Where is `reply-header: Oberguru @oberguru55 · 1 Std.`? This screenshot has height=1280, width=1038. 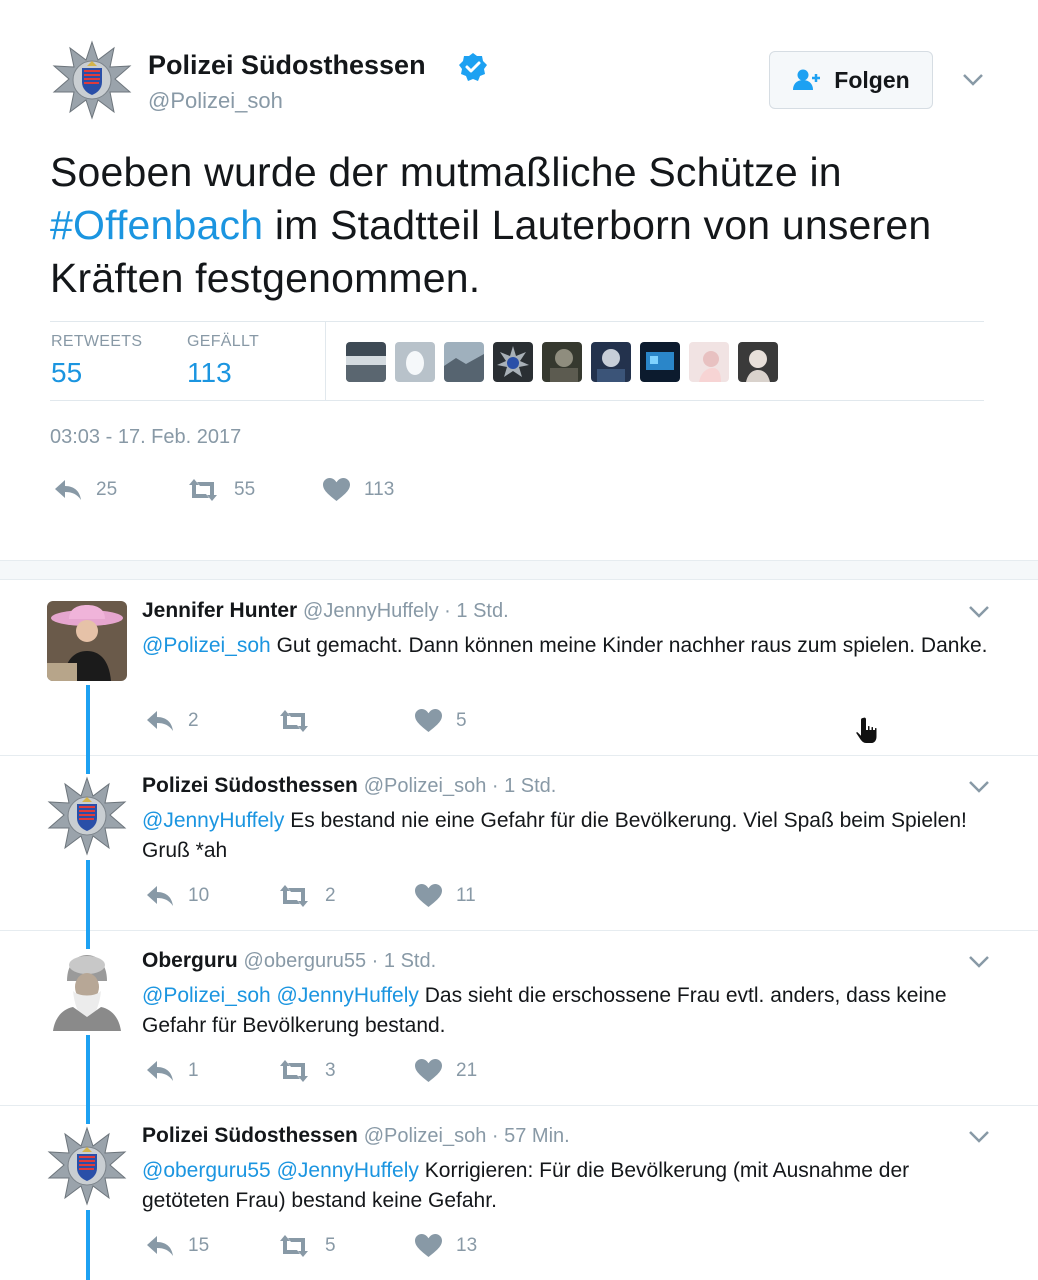 reply-header: Oberguru @oberguru55 · 1 Std. is located at coordinates (289, 961).